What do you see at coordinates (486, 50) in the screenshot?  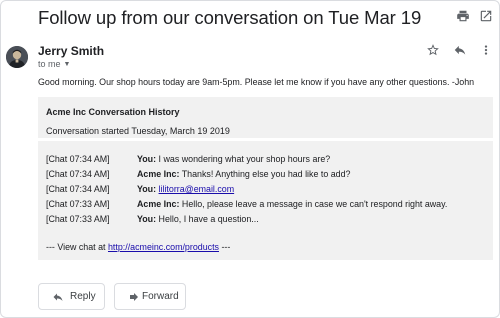 I see `more-vertical-icon` at bounding box center [486, 50].